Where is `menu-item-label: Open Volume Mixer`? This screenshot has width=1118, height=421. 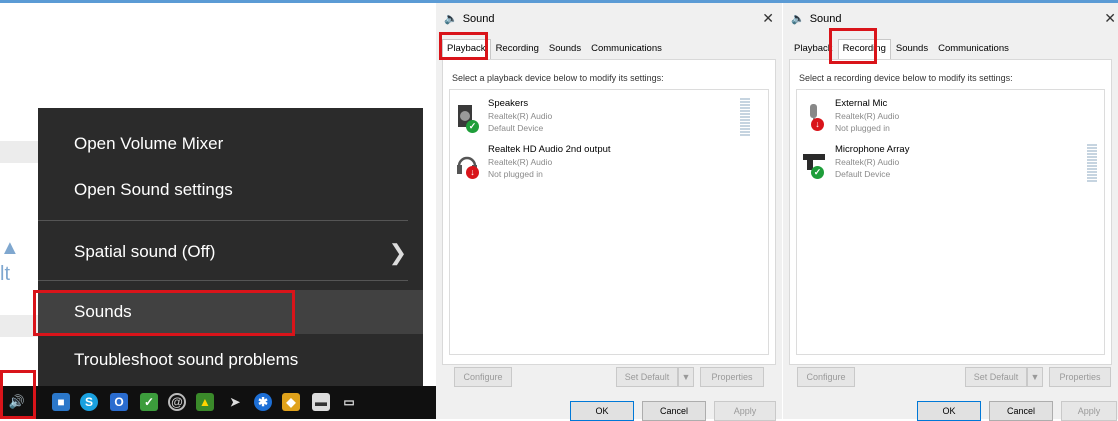
menu-item-label: Open Volume Mixer is located at coordinates (149, 143).